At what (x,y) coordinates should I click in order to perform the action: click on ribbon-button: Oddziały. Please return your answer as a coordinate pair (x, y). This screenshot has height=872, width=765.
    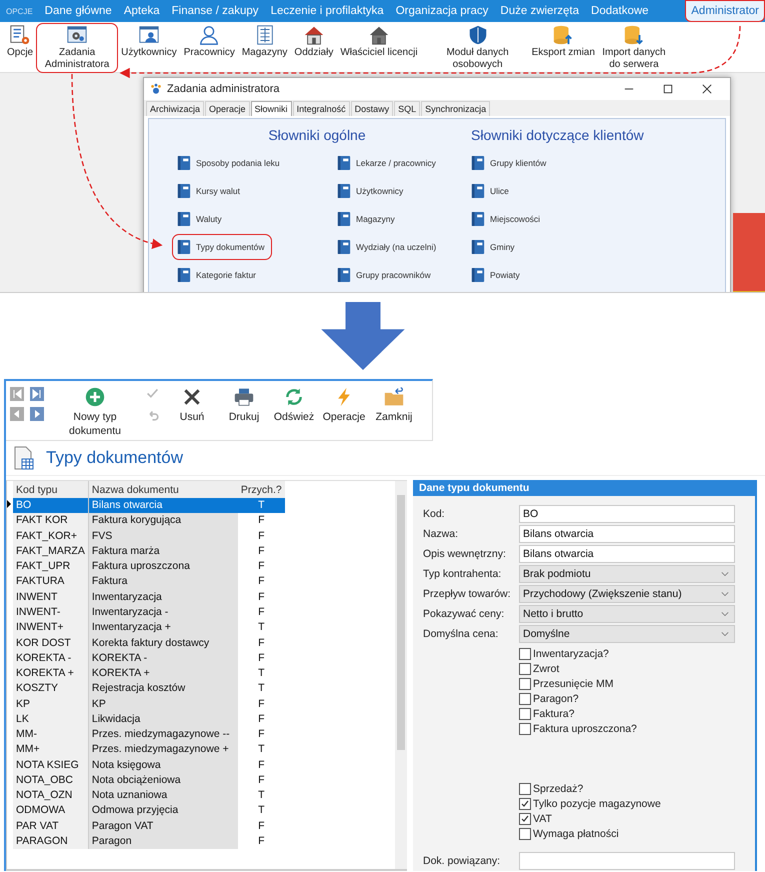
    Looking at the image, I should click on (313, 41).